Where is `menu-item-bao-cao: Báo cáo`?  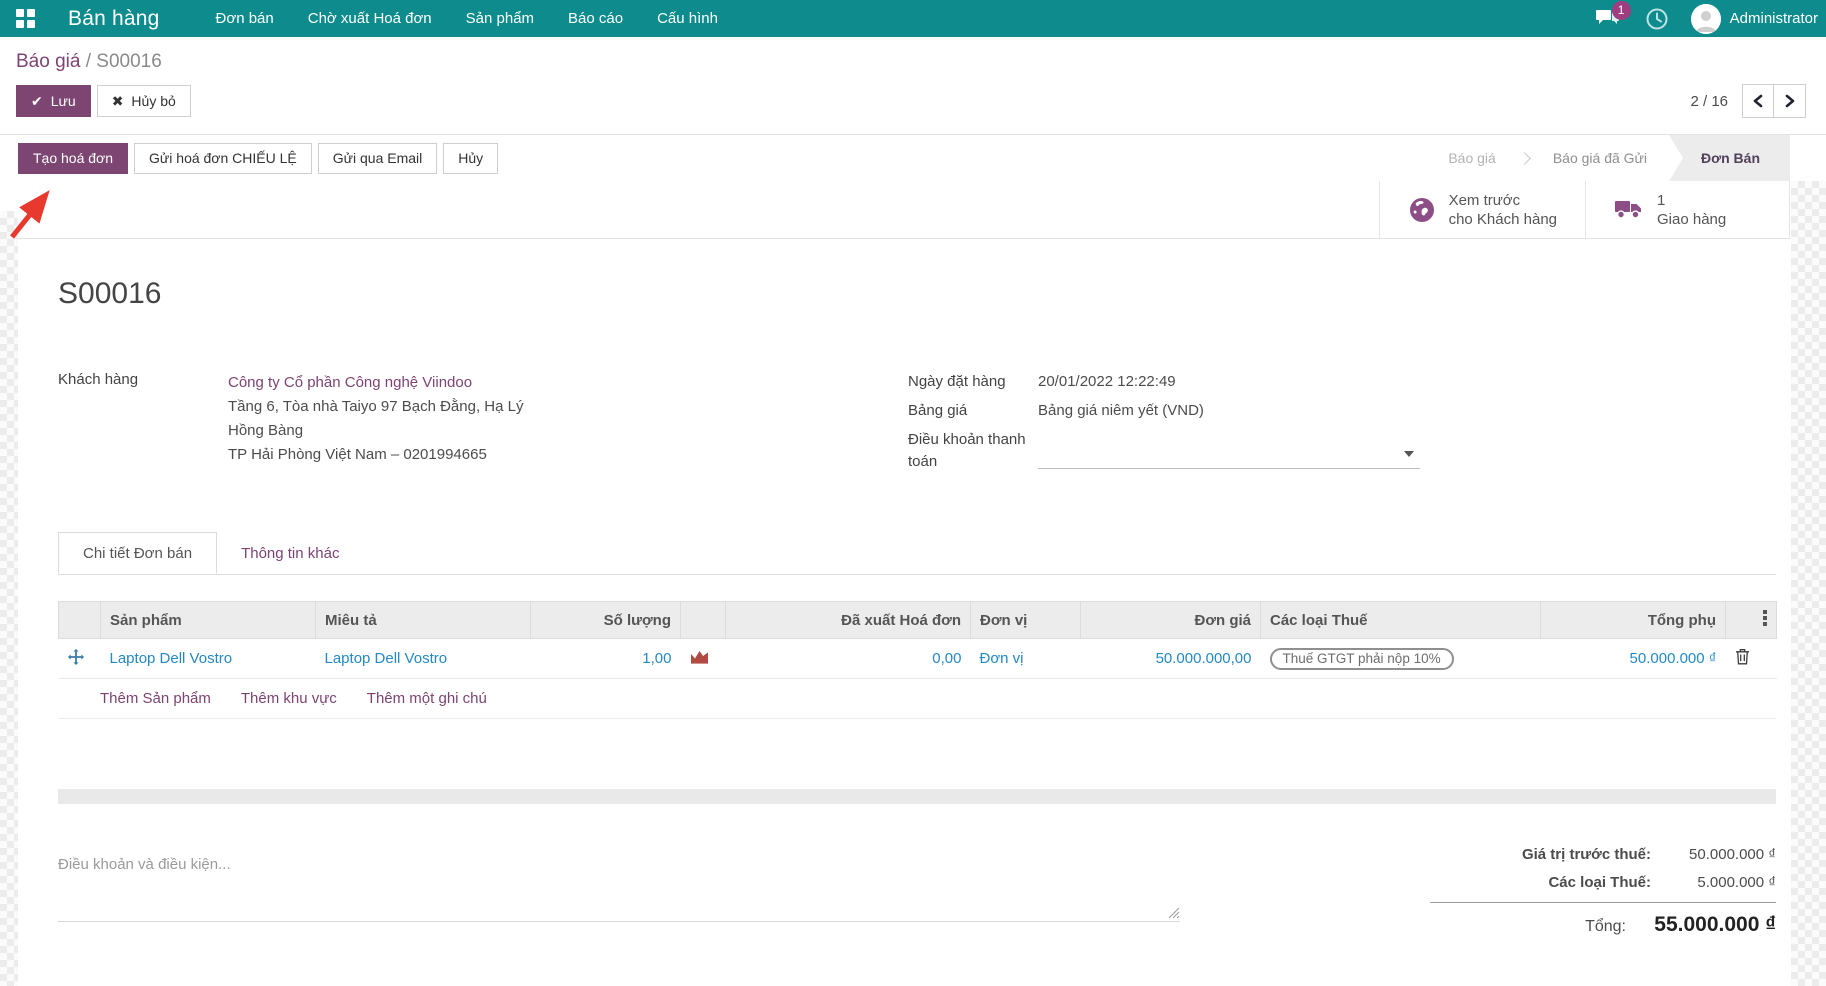
menu-item-bao-cao: Báo cáo is located at coordinates (595, 18).